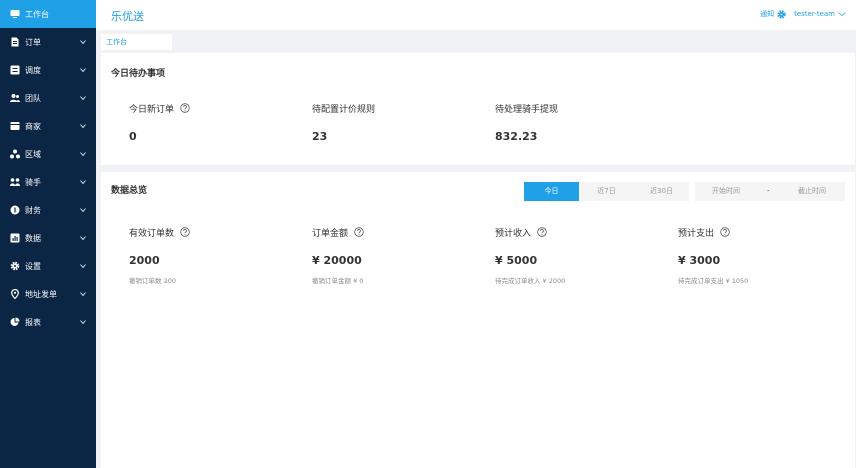 The width and height of the screenshot is (856, 468). I want to click on date-start-input: 开始时间, so click(726, 191).